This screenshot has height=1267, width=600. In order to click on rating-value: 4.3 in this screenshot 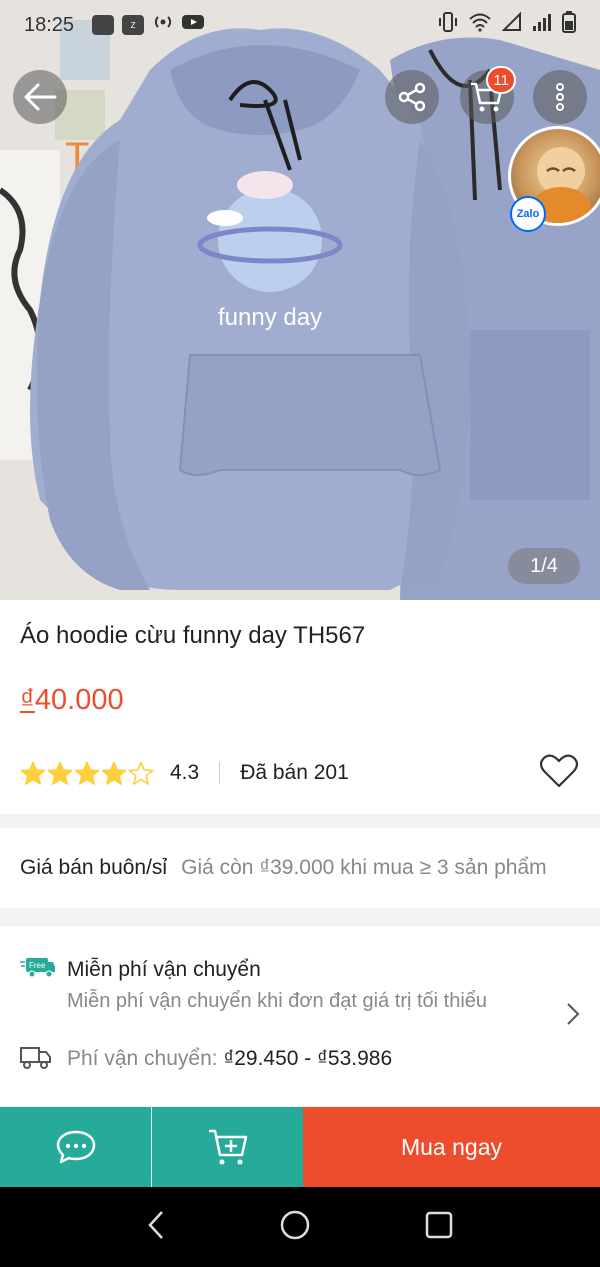, I will do `click(185, 772)`.